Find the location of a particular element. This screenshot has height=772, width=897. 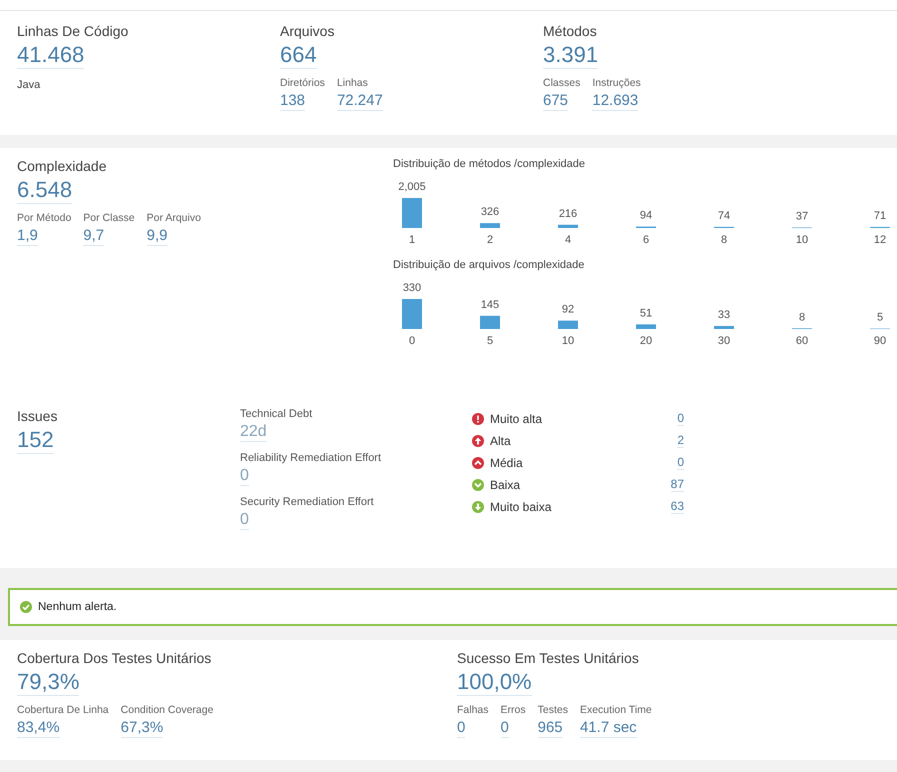

bar-value-label: 94 is located at coordinates (646, 216).